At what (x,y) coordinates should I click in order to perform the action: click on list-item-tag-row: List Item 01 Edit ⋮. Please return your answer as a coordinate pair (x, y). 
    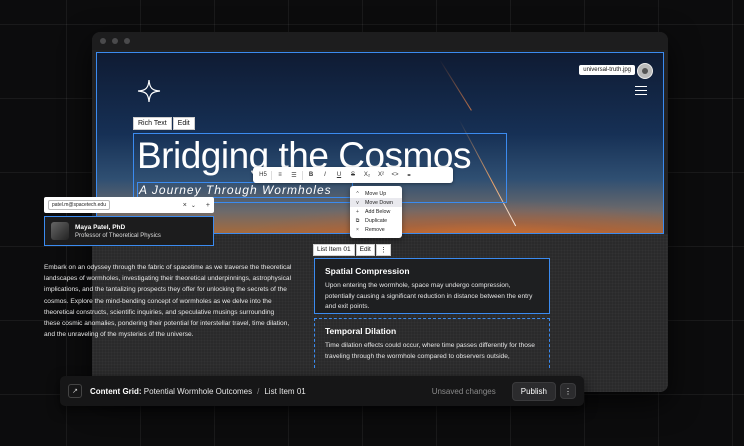
    Looking at the image, I should click on (352, 250).